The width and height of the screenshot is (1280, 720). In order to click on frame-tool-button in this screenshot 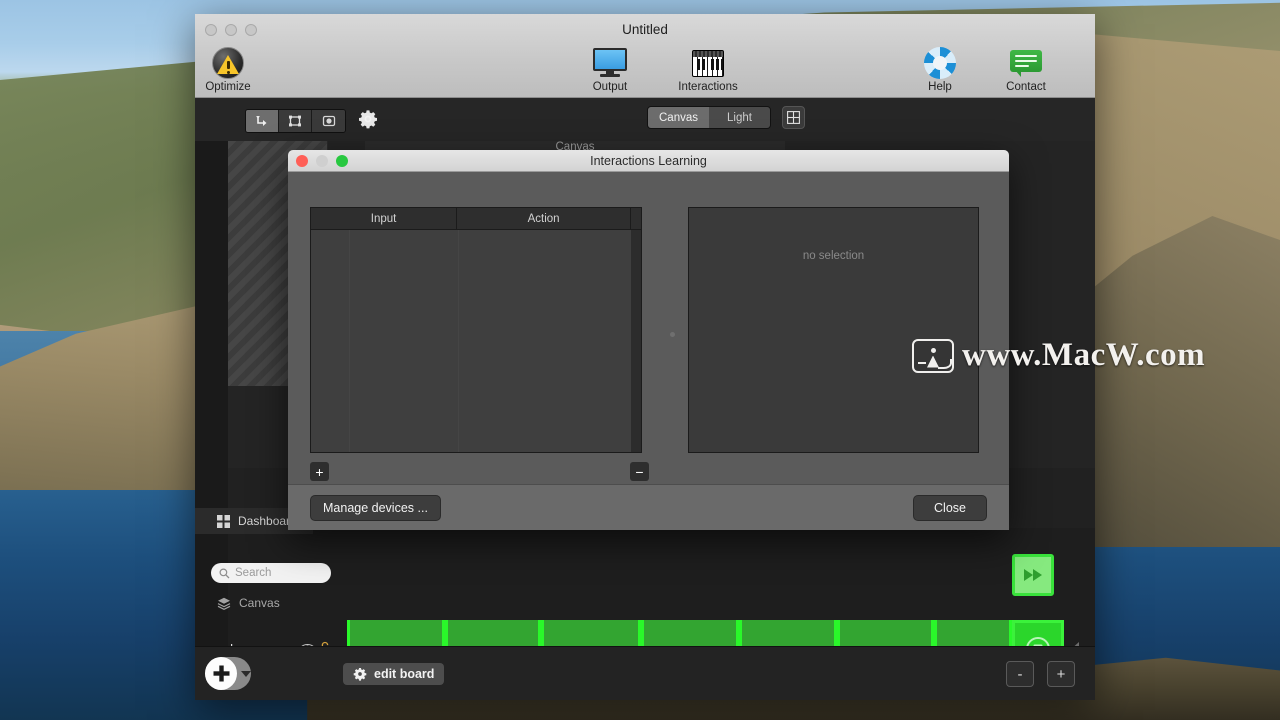, I will do `click(295, 121)`.